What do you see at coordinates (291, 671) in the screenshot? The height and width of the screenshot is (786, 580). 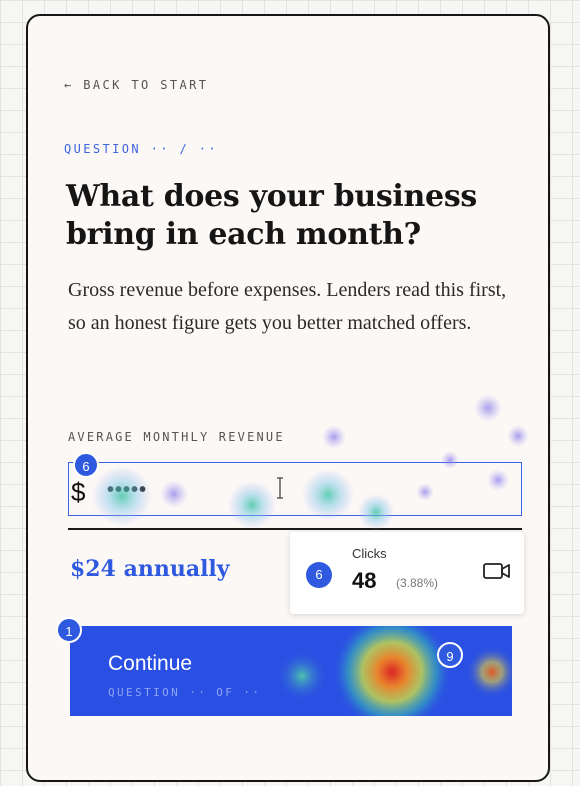 I see `continue-button: Continue QUESTION ·· OF ··` at bounding box center [291, 671].